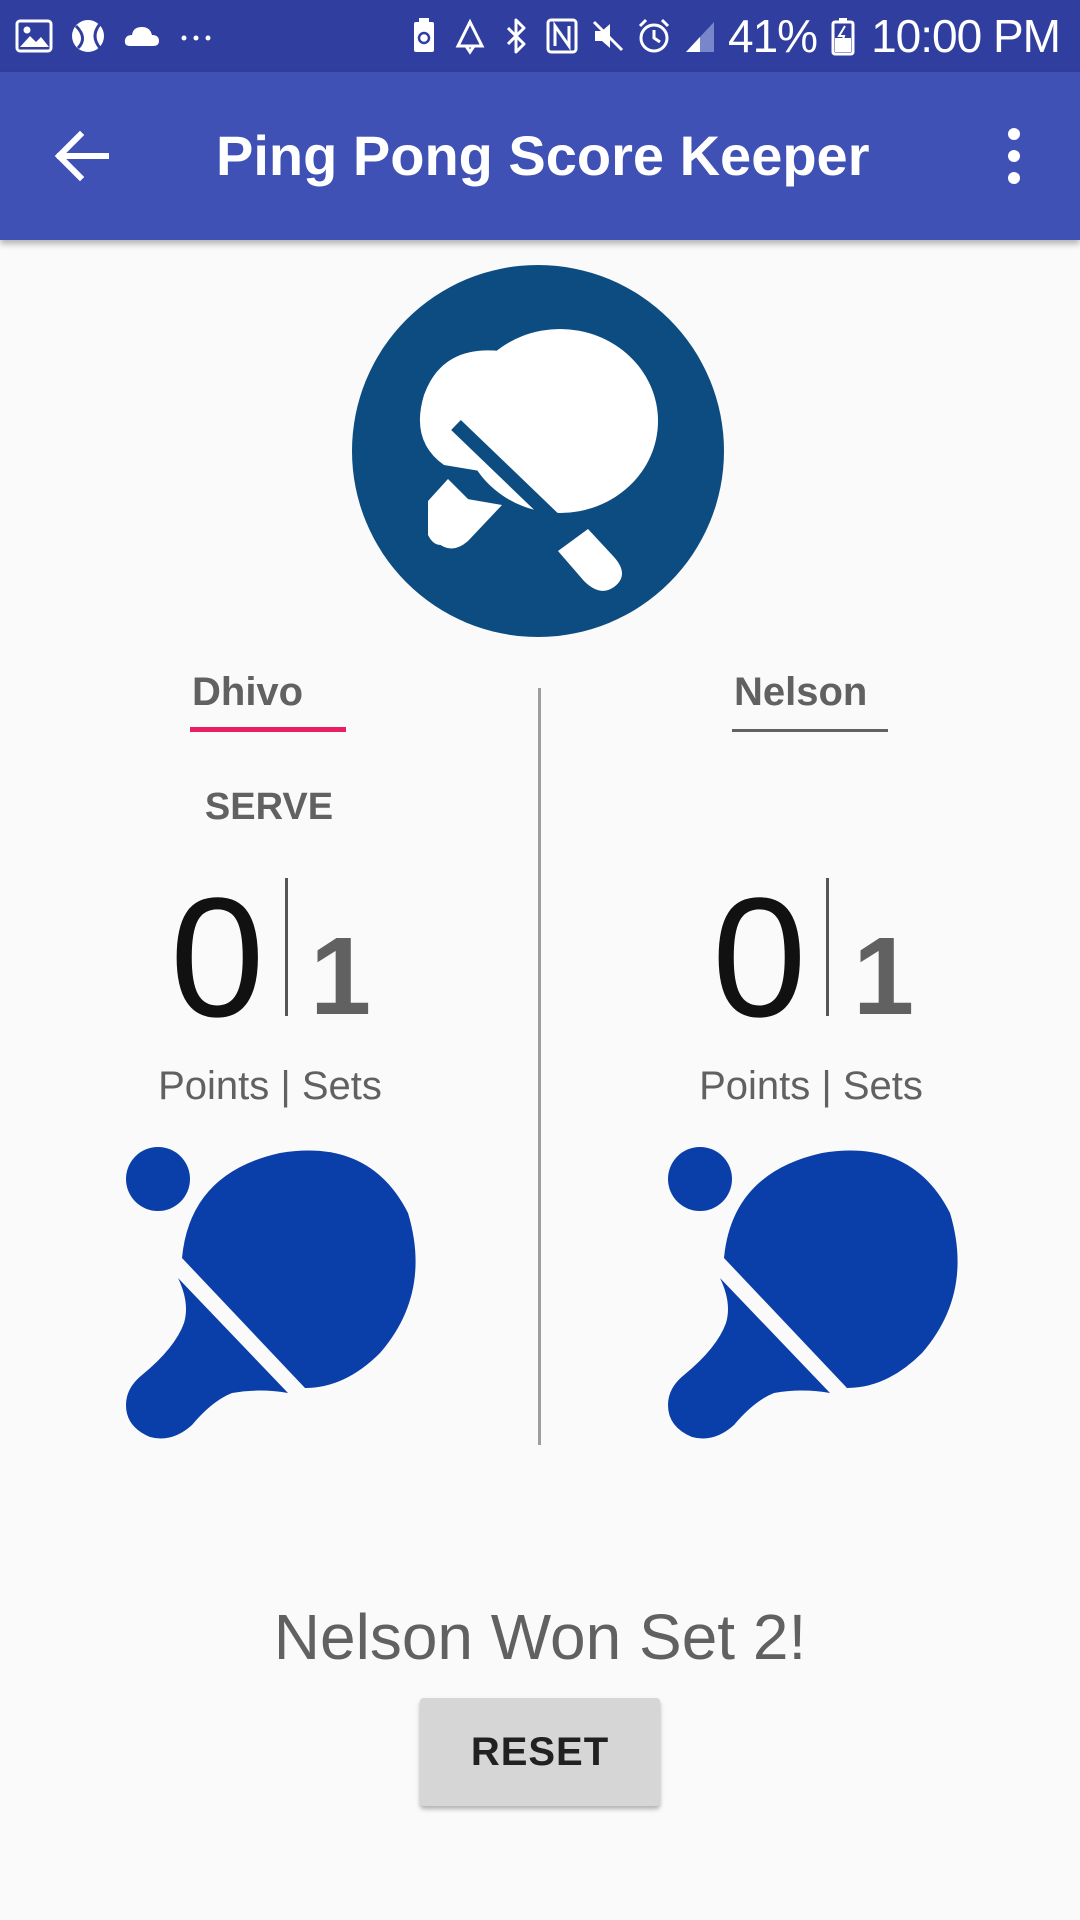 The image size is (1080, 1920). Describe the element at coordinates (562, 36) in the screenshot. I see `nfc-icon` at that location.